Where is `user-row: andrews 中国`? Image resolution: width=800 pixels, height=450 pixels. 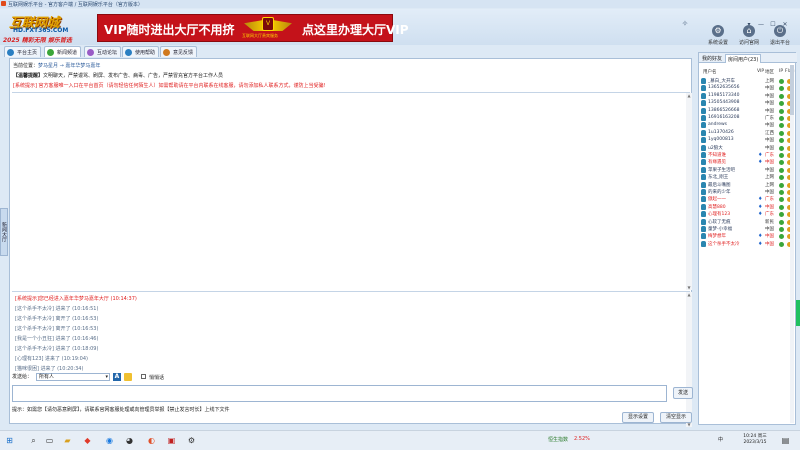 user-row: andrews 中国 is located at coordinates (748, 125).